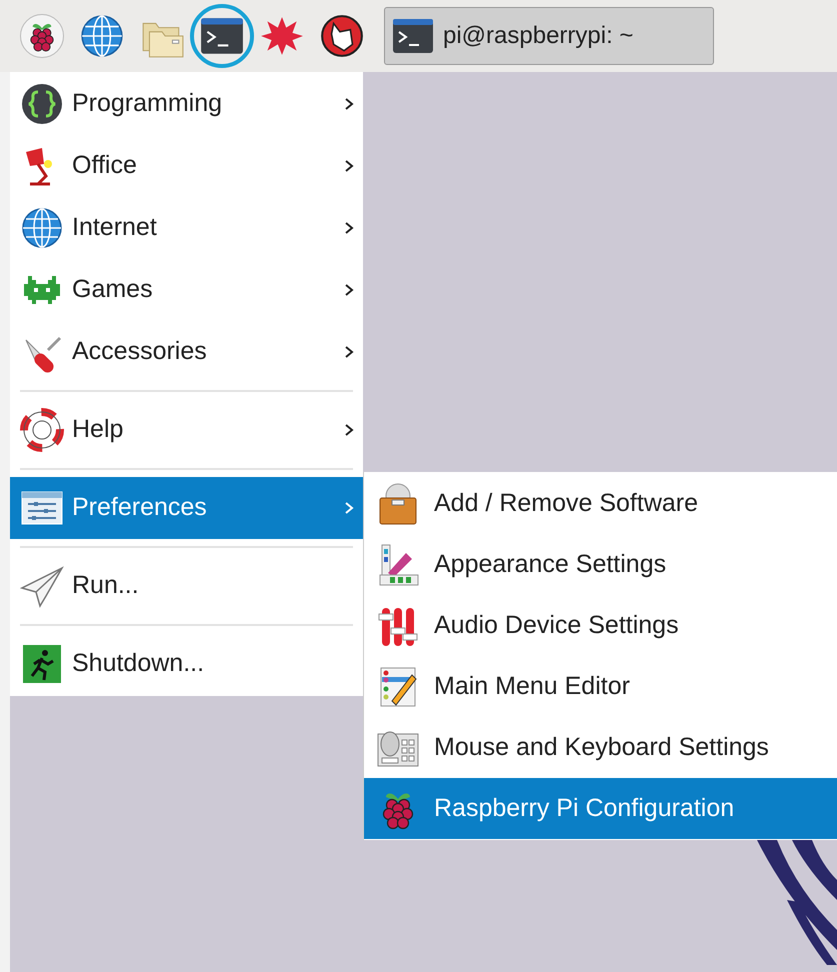 The width and height of the screenshot is (837, 972). I want to click on paper-plane-icon, so click(42, 586).